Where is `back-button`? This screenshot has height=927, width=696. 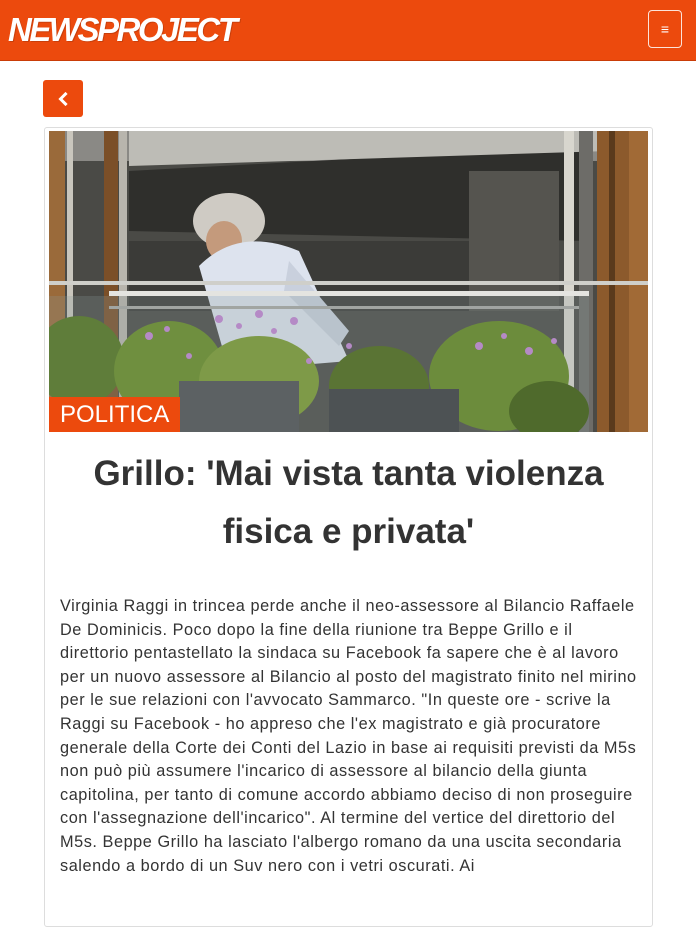
back-button is located at coordinates (63, 98).